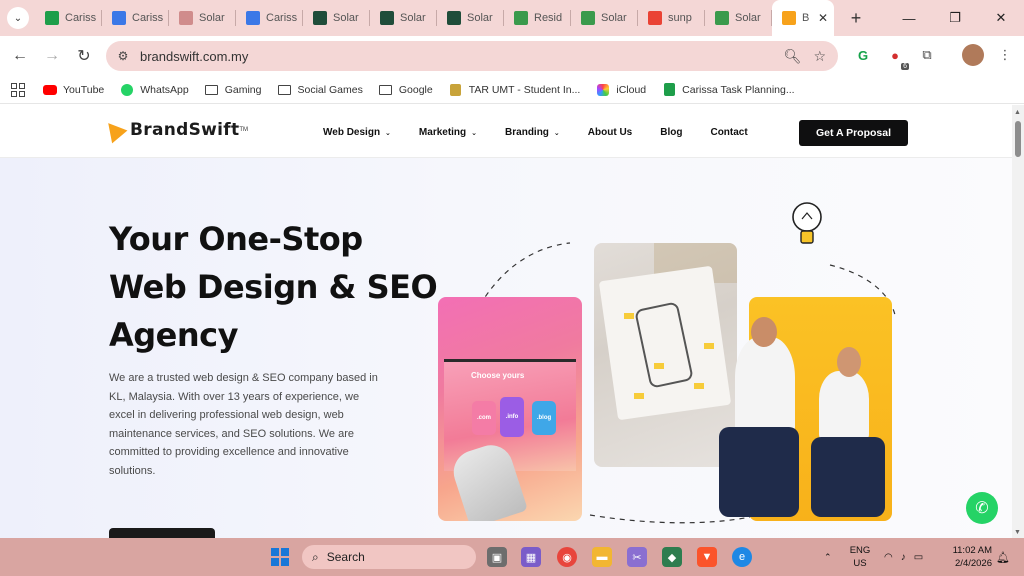 This screenshot has height=576, width=1024. I want to click on tray-overflow-icon: ⌃, so click(828, 557).